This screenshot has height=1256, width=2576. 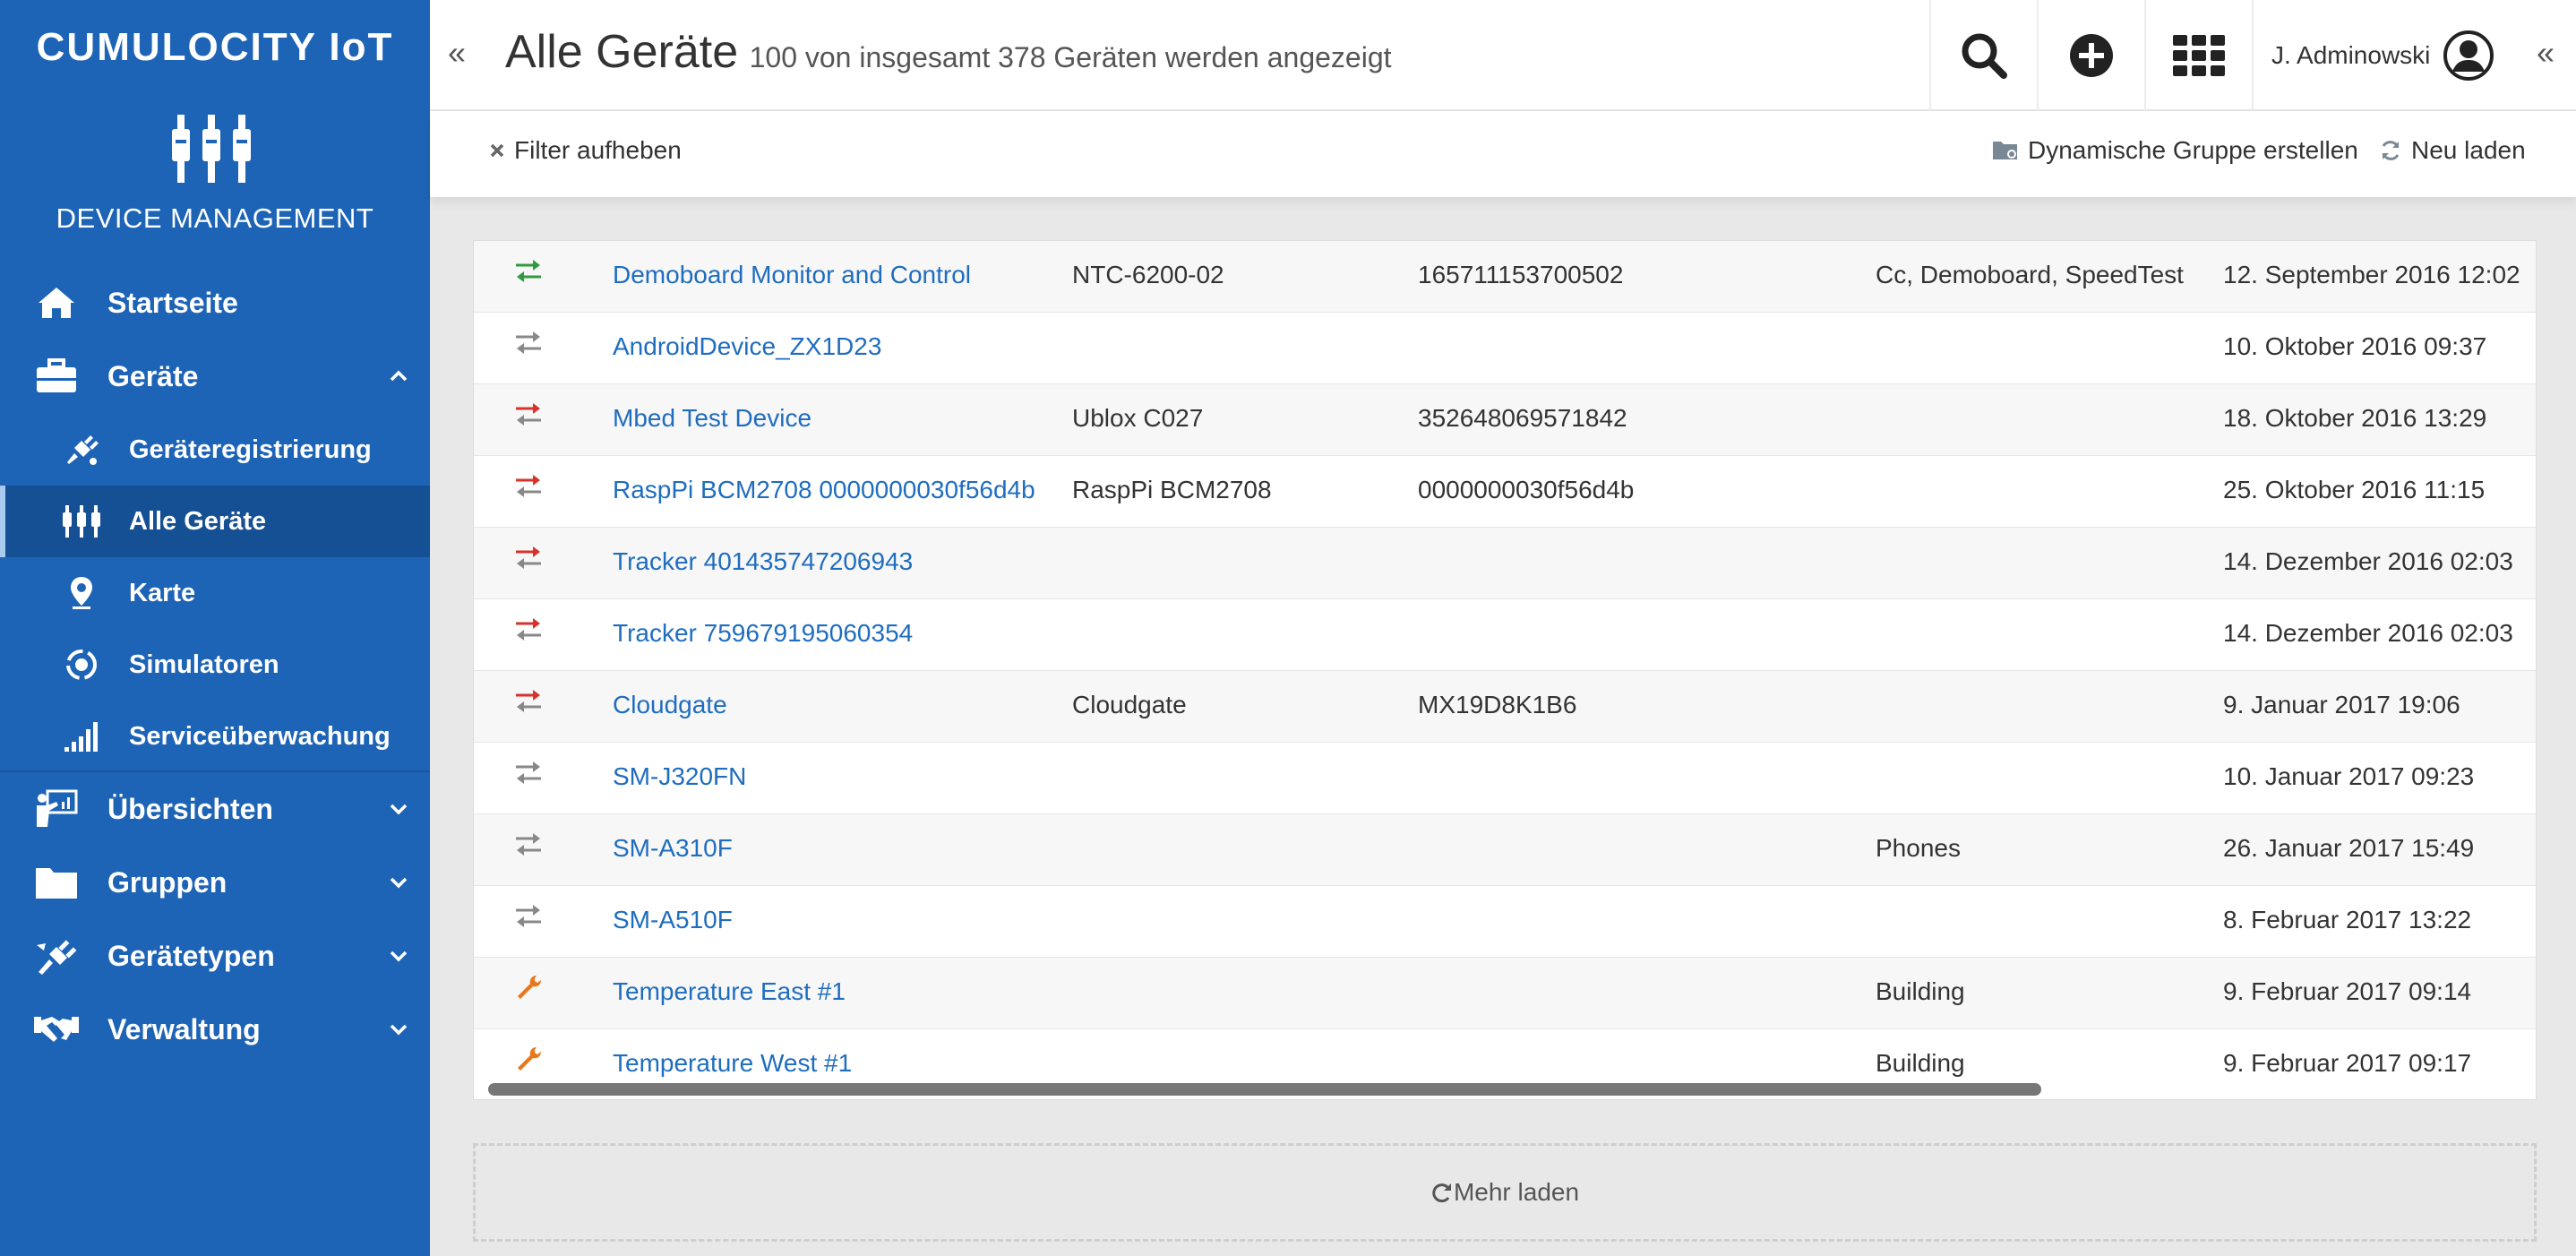 I want to click on device-registration-date: 10. Januar 2017 09:23, so click(x=2349, y=776).